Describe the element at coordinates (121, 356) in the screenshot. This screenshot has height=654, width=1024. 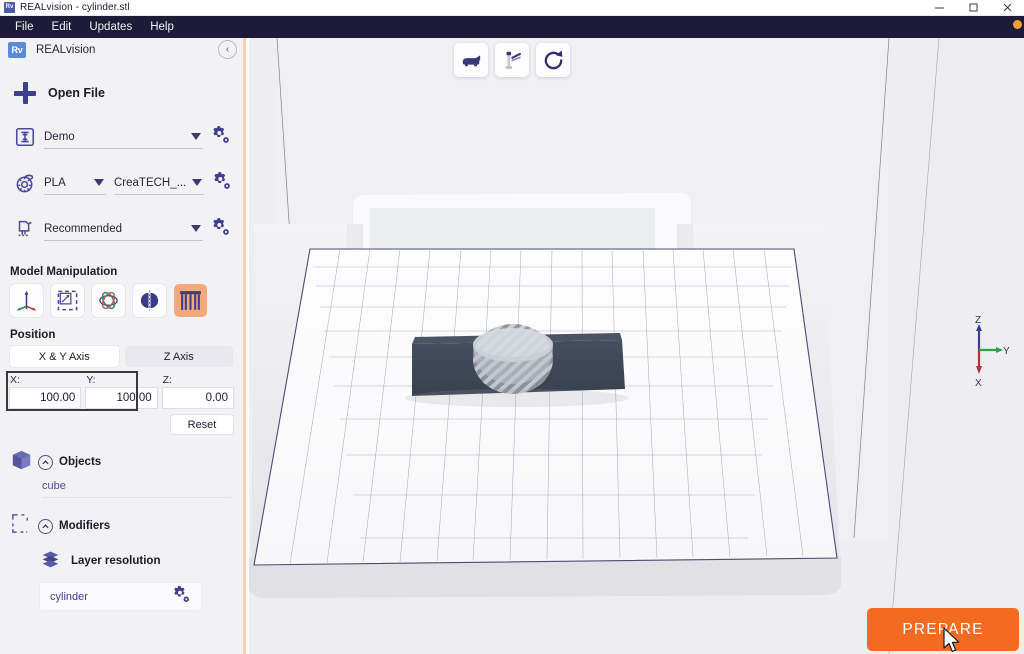
I see `position-axis-tabs: X & Y Axis Z Axis` at that location.